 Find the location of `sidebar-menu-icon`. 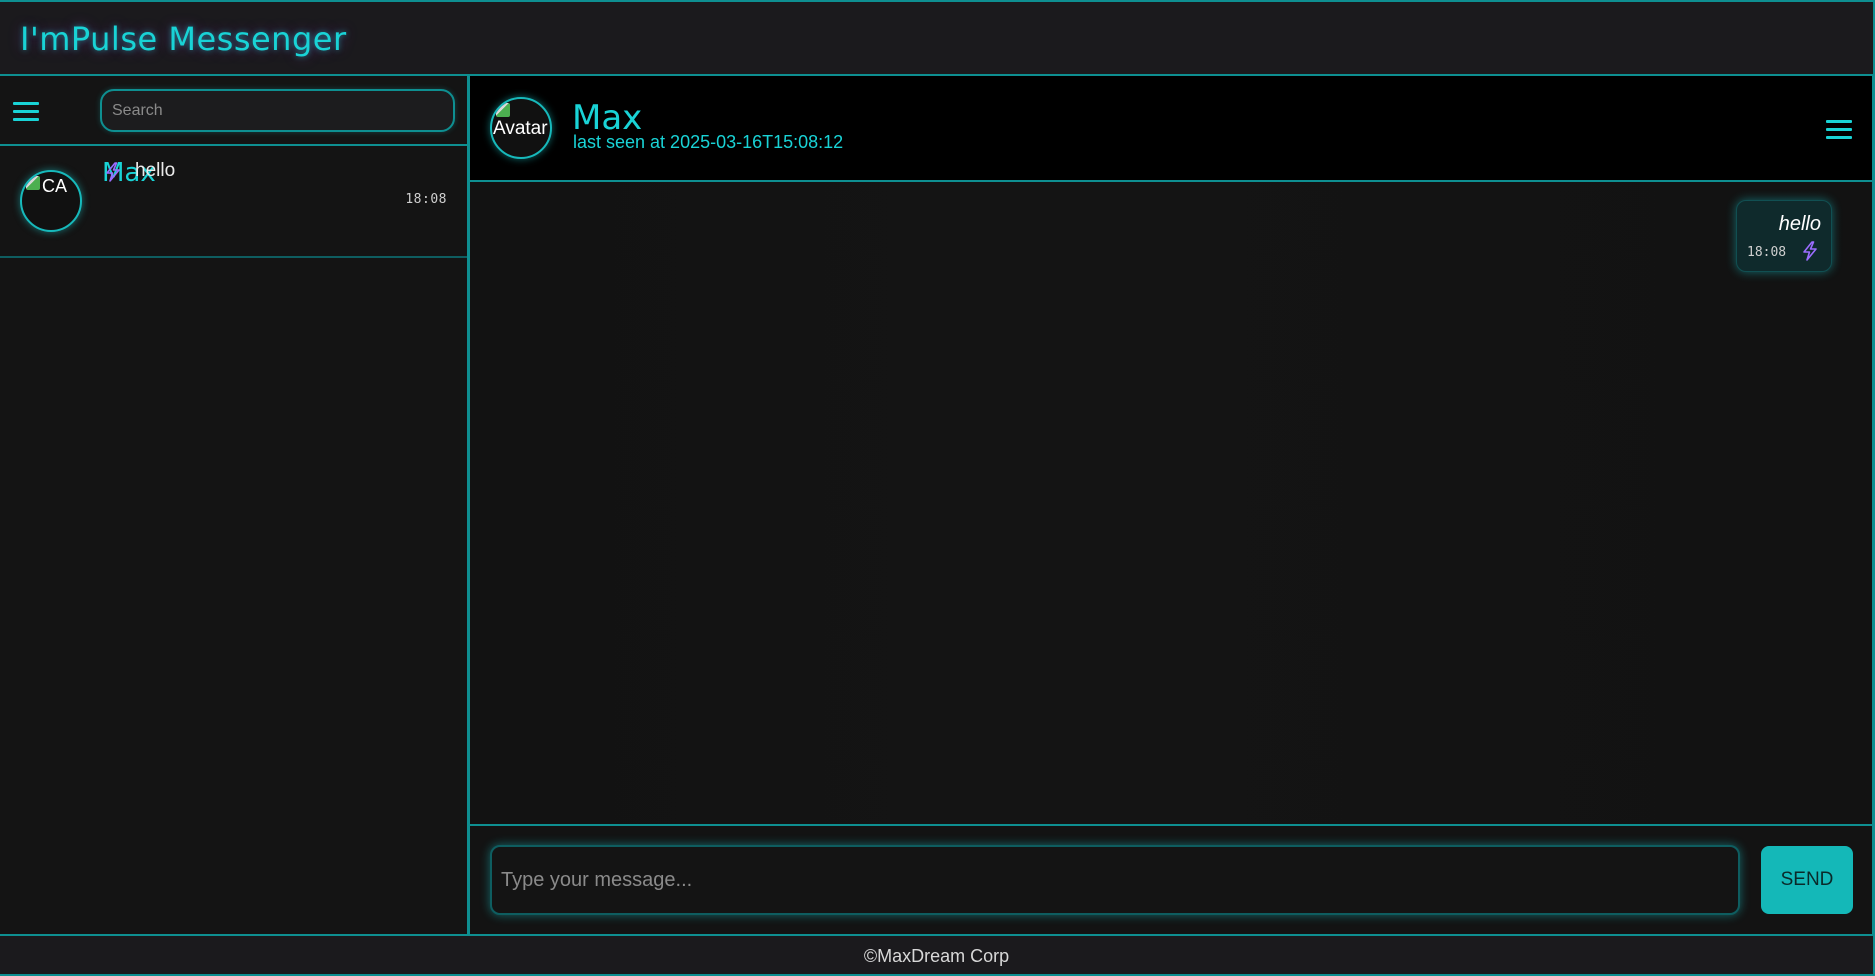

sidebar-menu-icon is located at coordinates (26, 111).